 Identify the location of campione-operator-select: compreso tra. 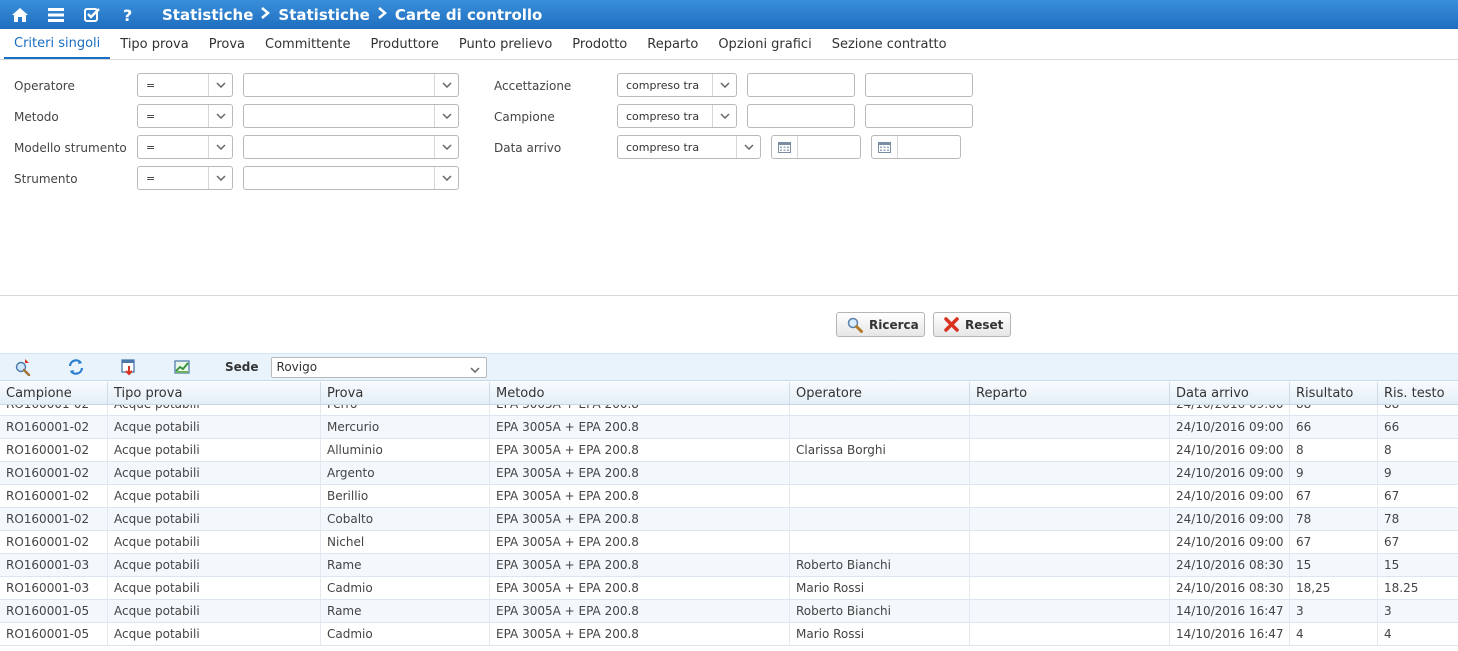
(677, 116).